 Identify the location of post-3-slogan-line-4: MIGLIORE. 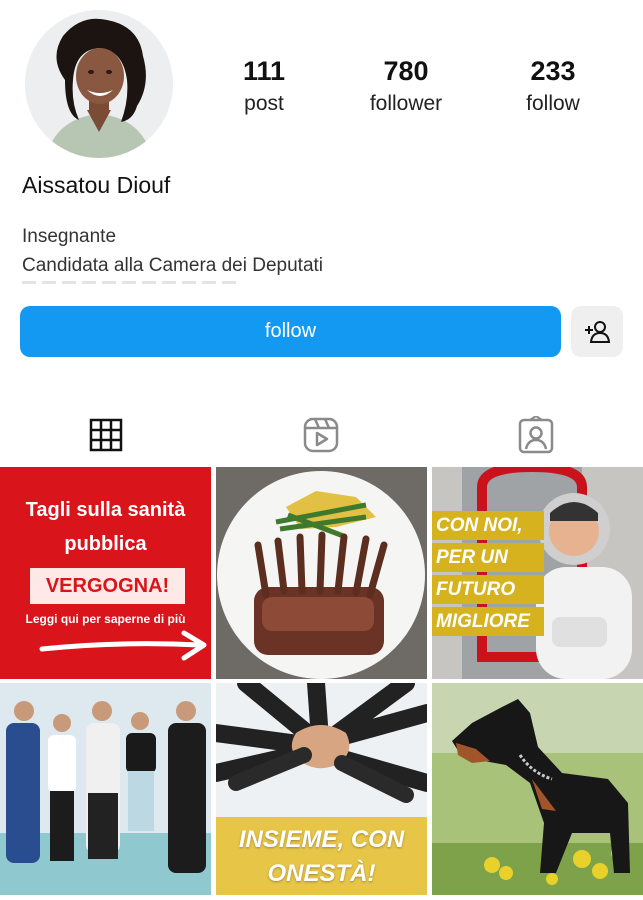
(488, 621).